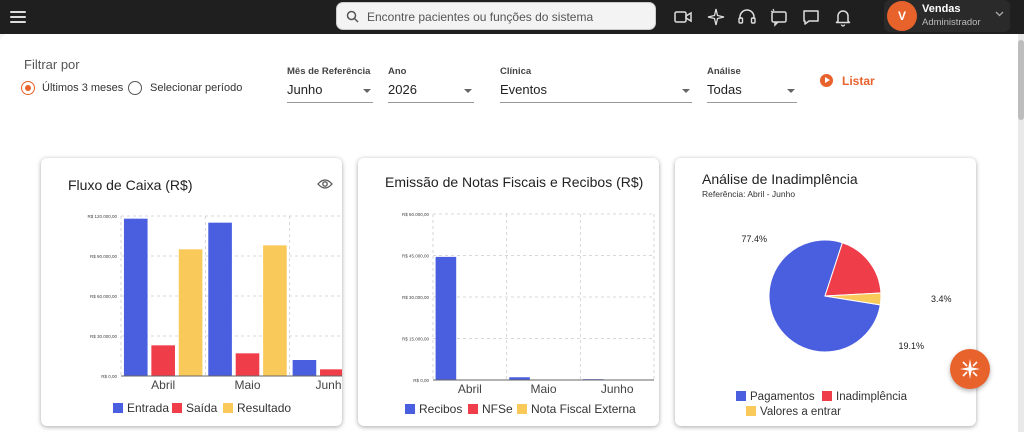 This screenshot has height=432, width=1024. Describe the element at coordinates (683, 17) in the screenshot. I see `video-icon` at that location.